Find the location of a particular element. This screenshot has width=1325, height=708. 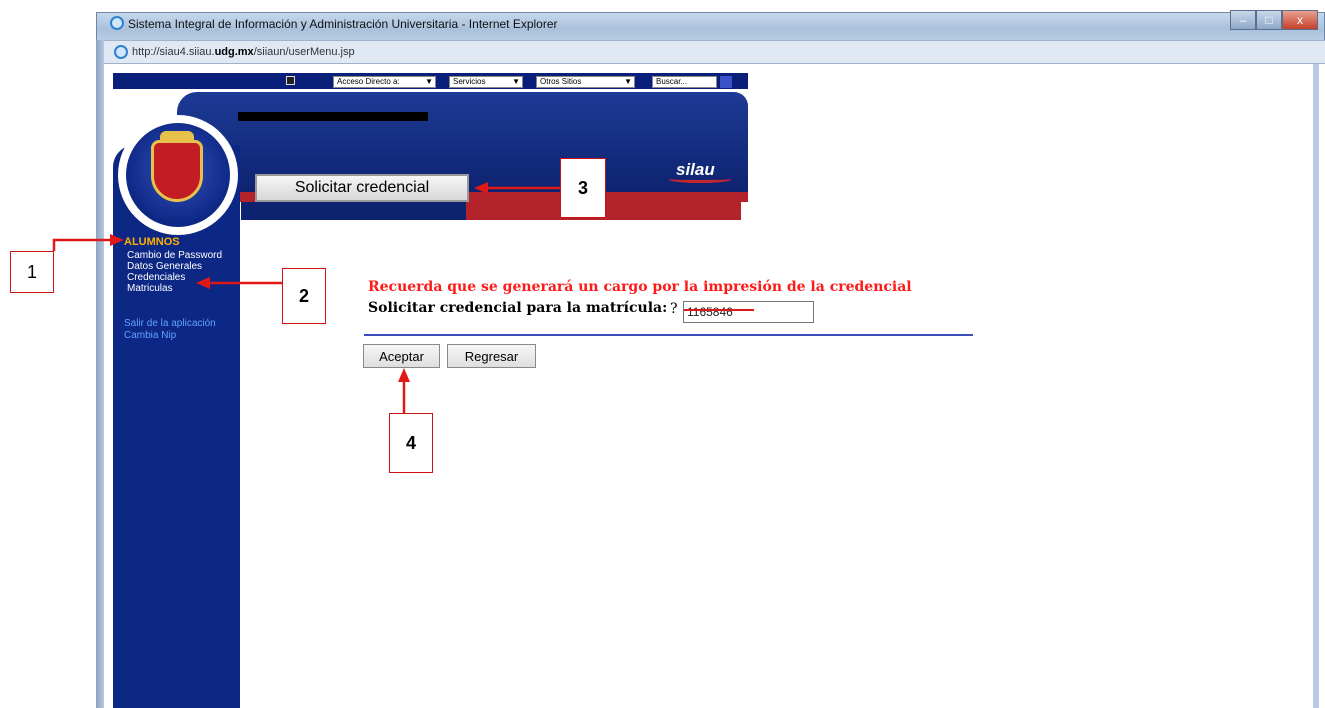

annotation-arrows is located at coordinates (306, 297).